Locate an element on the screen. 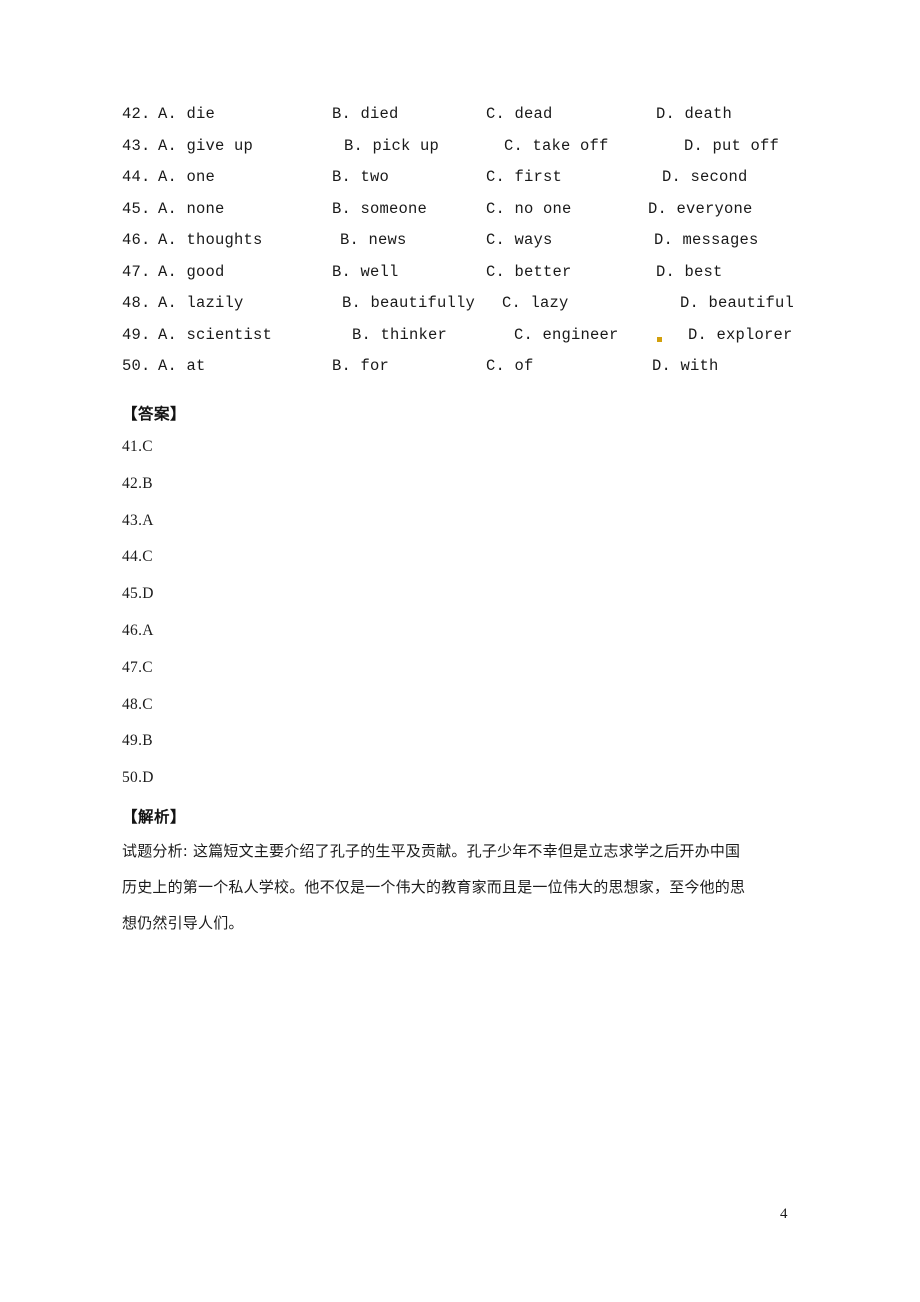 The image size is (920, 1302). answer-item: 42.B is located at coordinates (137, 483).